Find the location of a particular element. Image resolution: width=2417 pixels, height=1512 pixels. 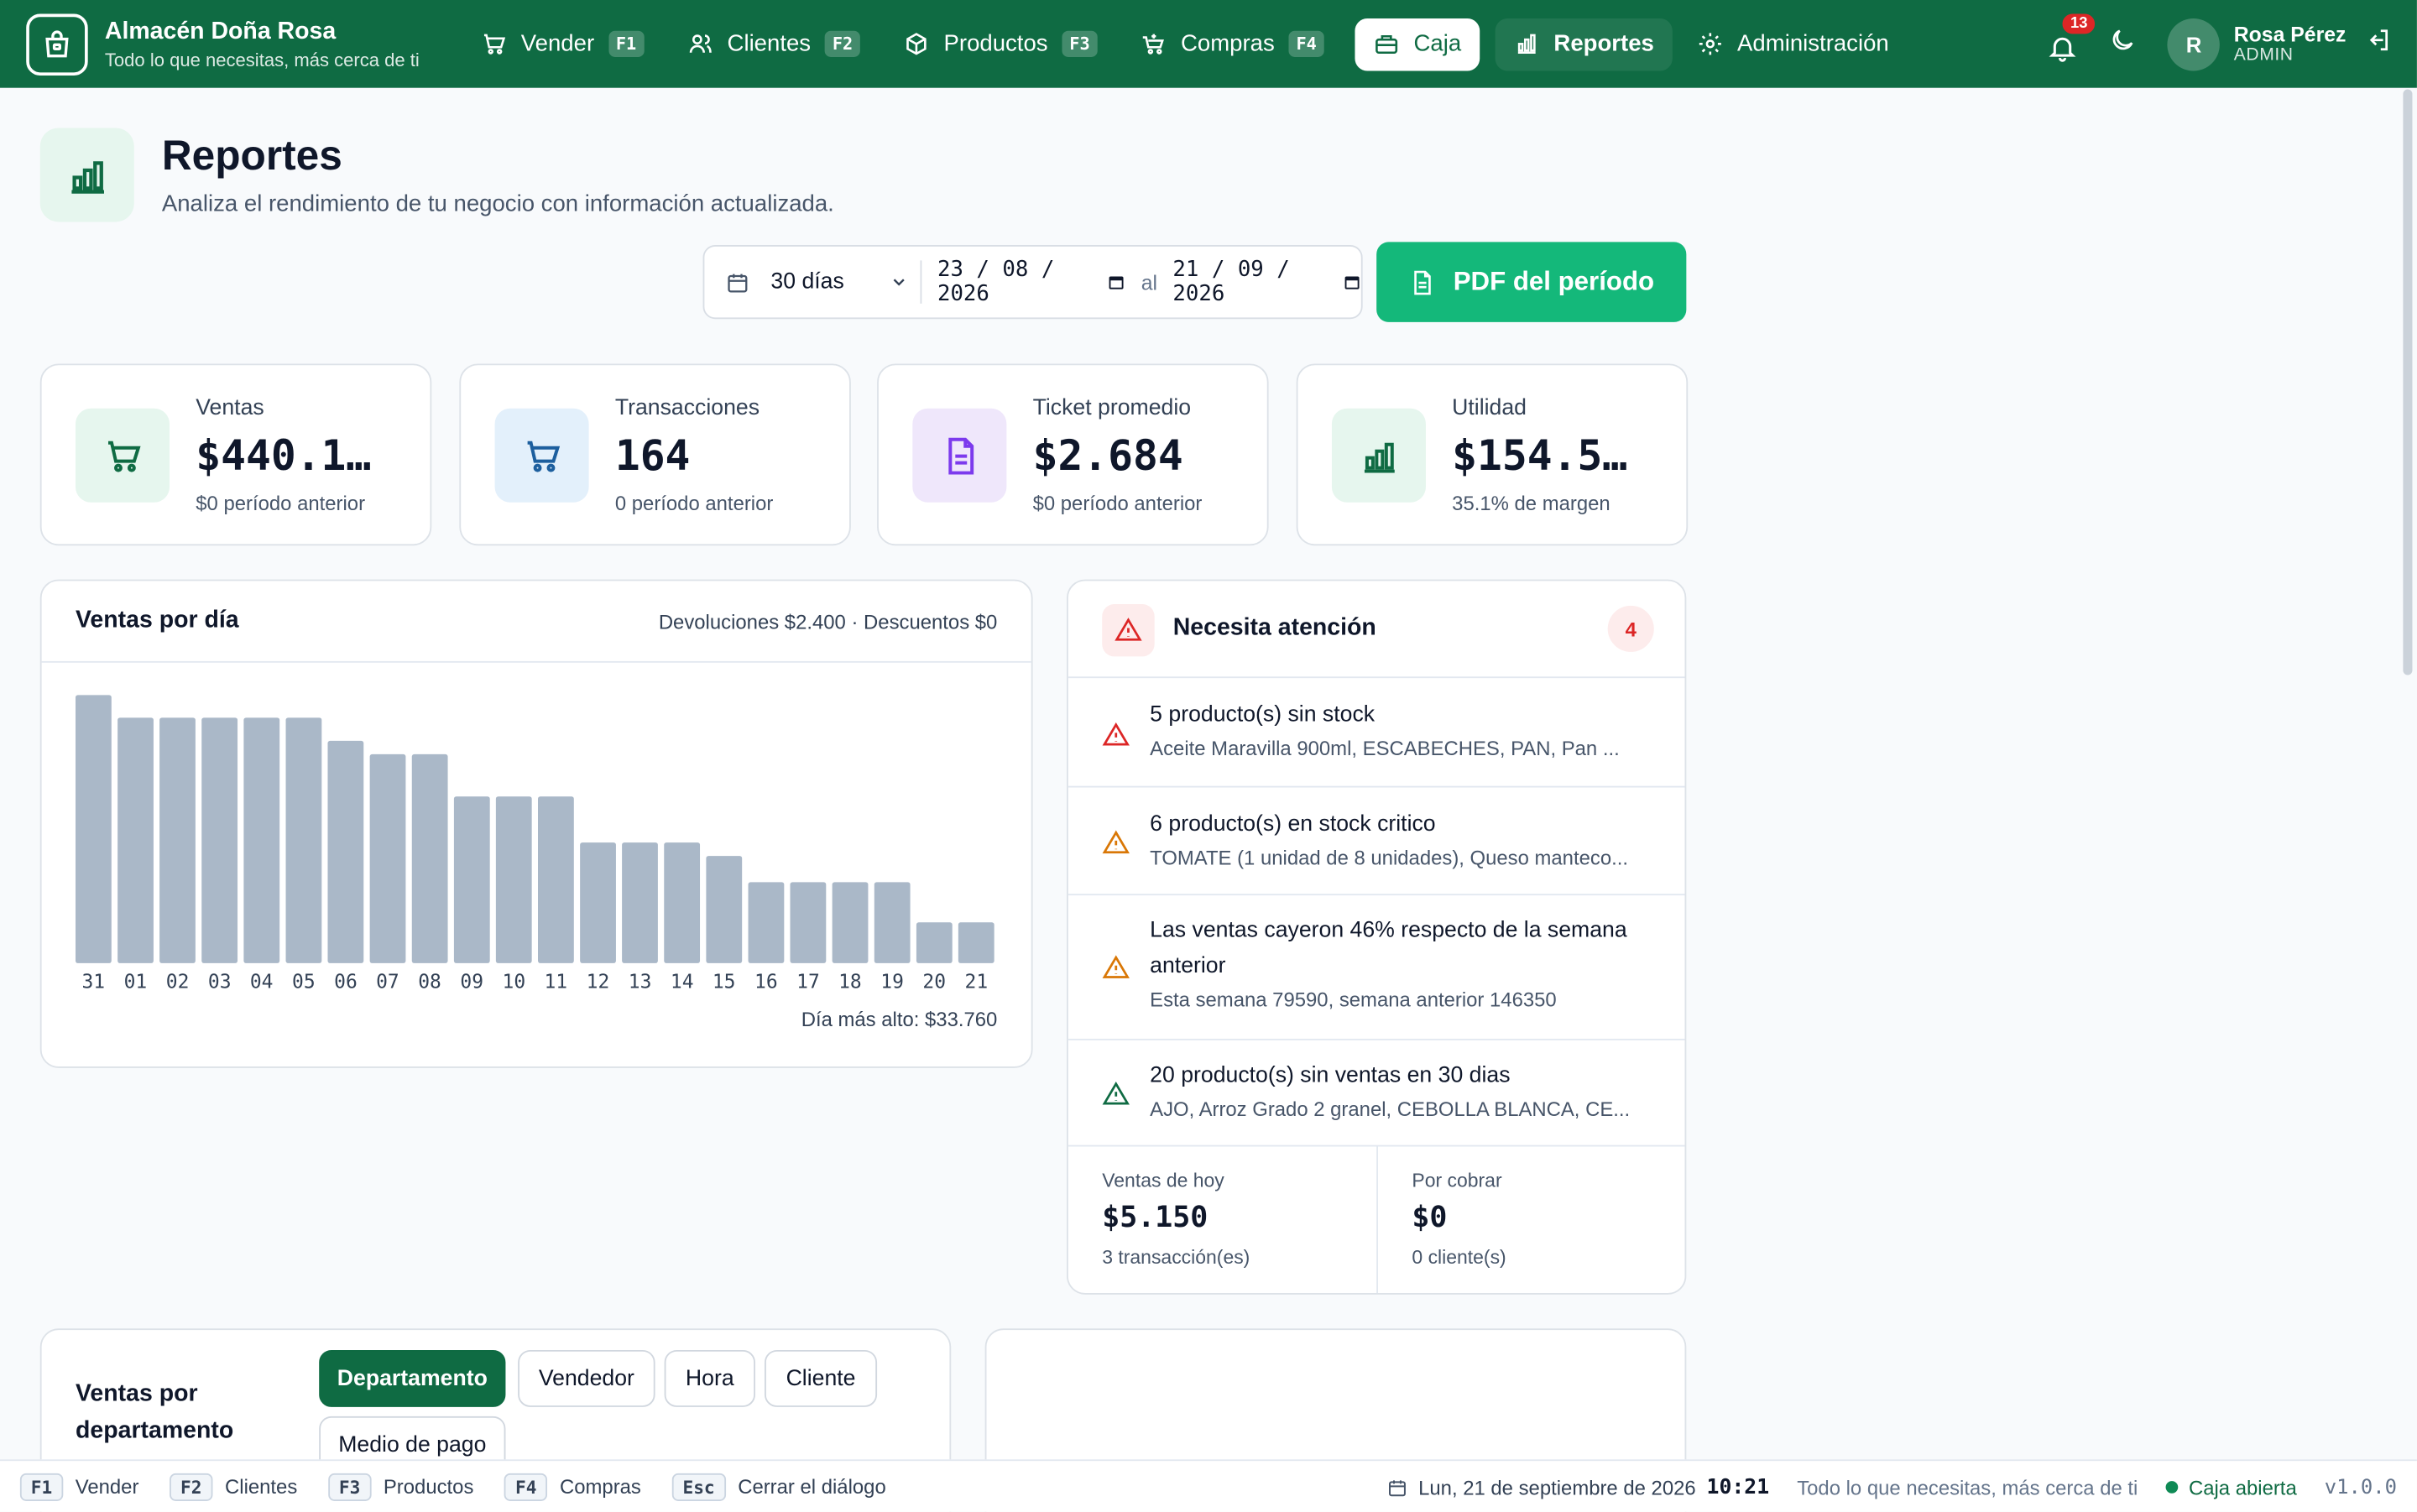

attention-header: Necesita atención 4 is located at coordinates (1376, 630).